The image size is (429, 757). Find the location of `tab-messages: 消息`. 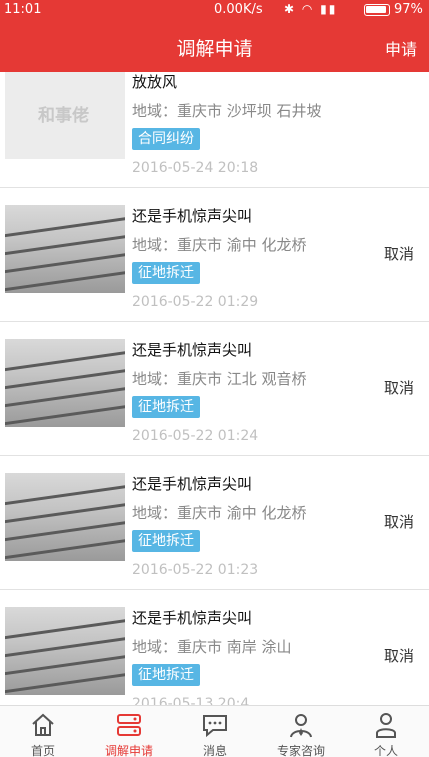

tab-messages: 消息 is located at coordinates (215, 731).